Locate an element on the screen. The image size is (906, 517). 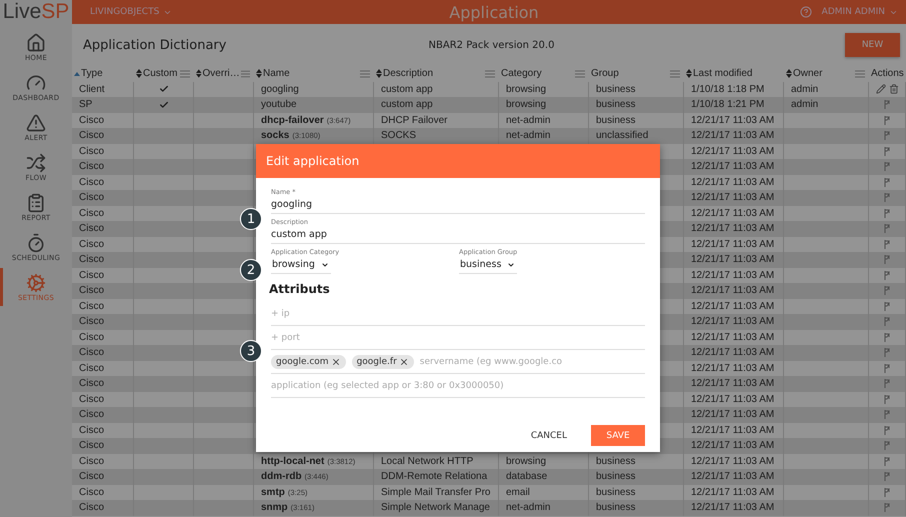
column-header: Owner is located at coordinates (807, 74).